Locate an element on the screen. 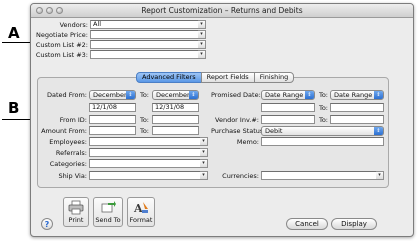 This screenshot has width=418, height=241. vendor-inv-to-field is located at coordinates (357, 119).